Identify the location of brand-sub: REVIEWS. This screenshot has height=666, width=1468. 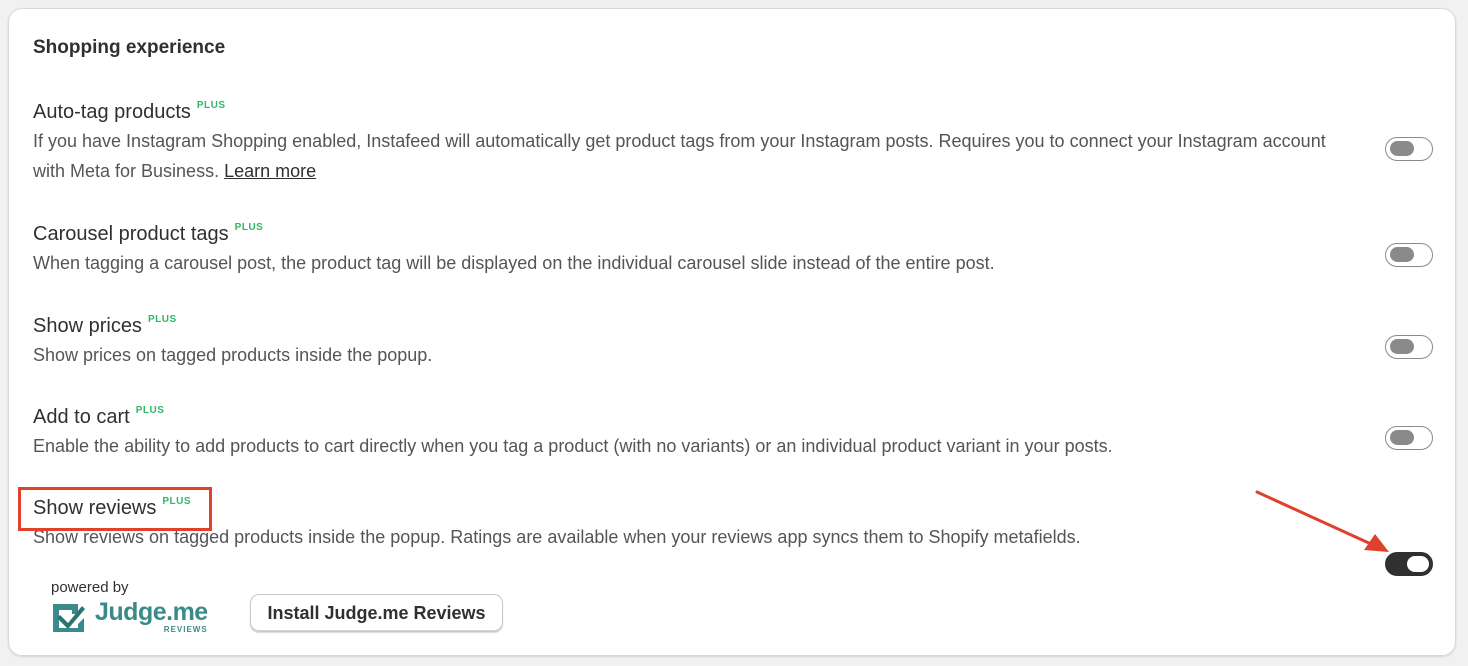
(185, 629).